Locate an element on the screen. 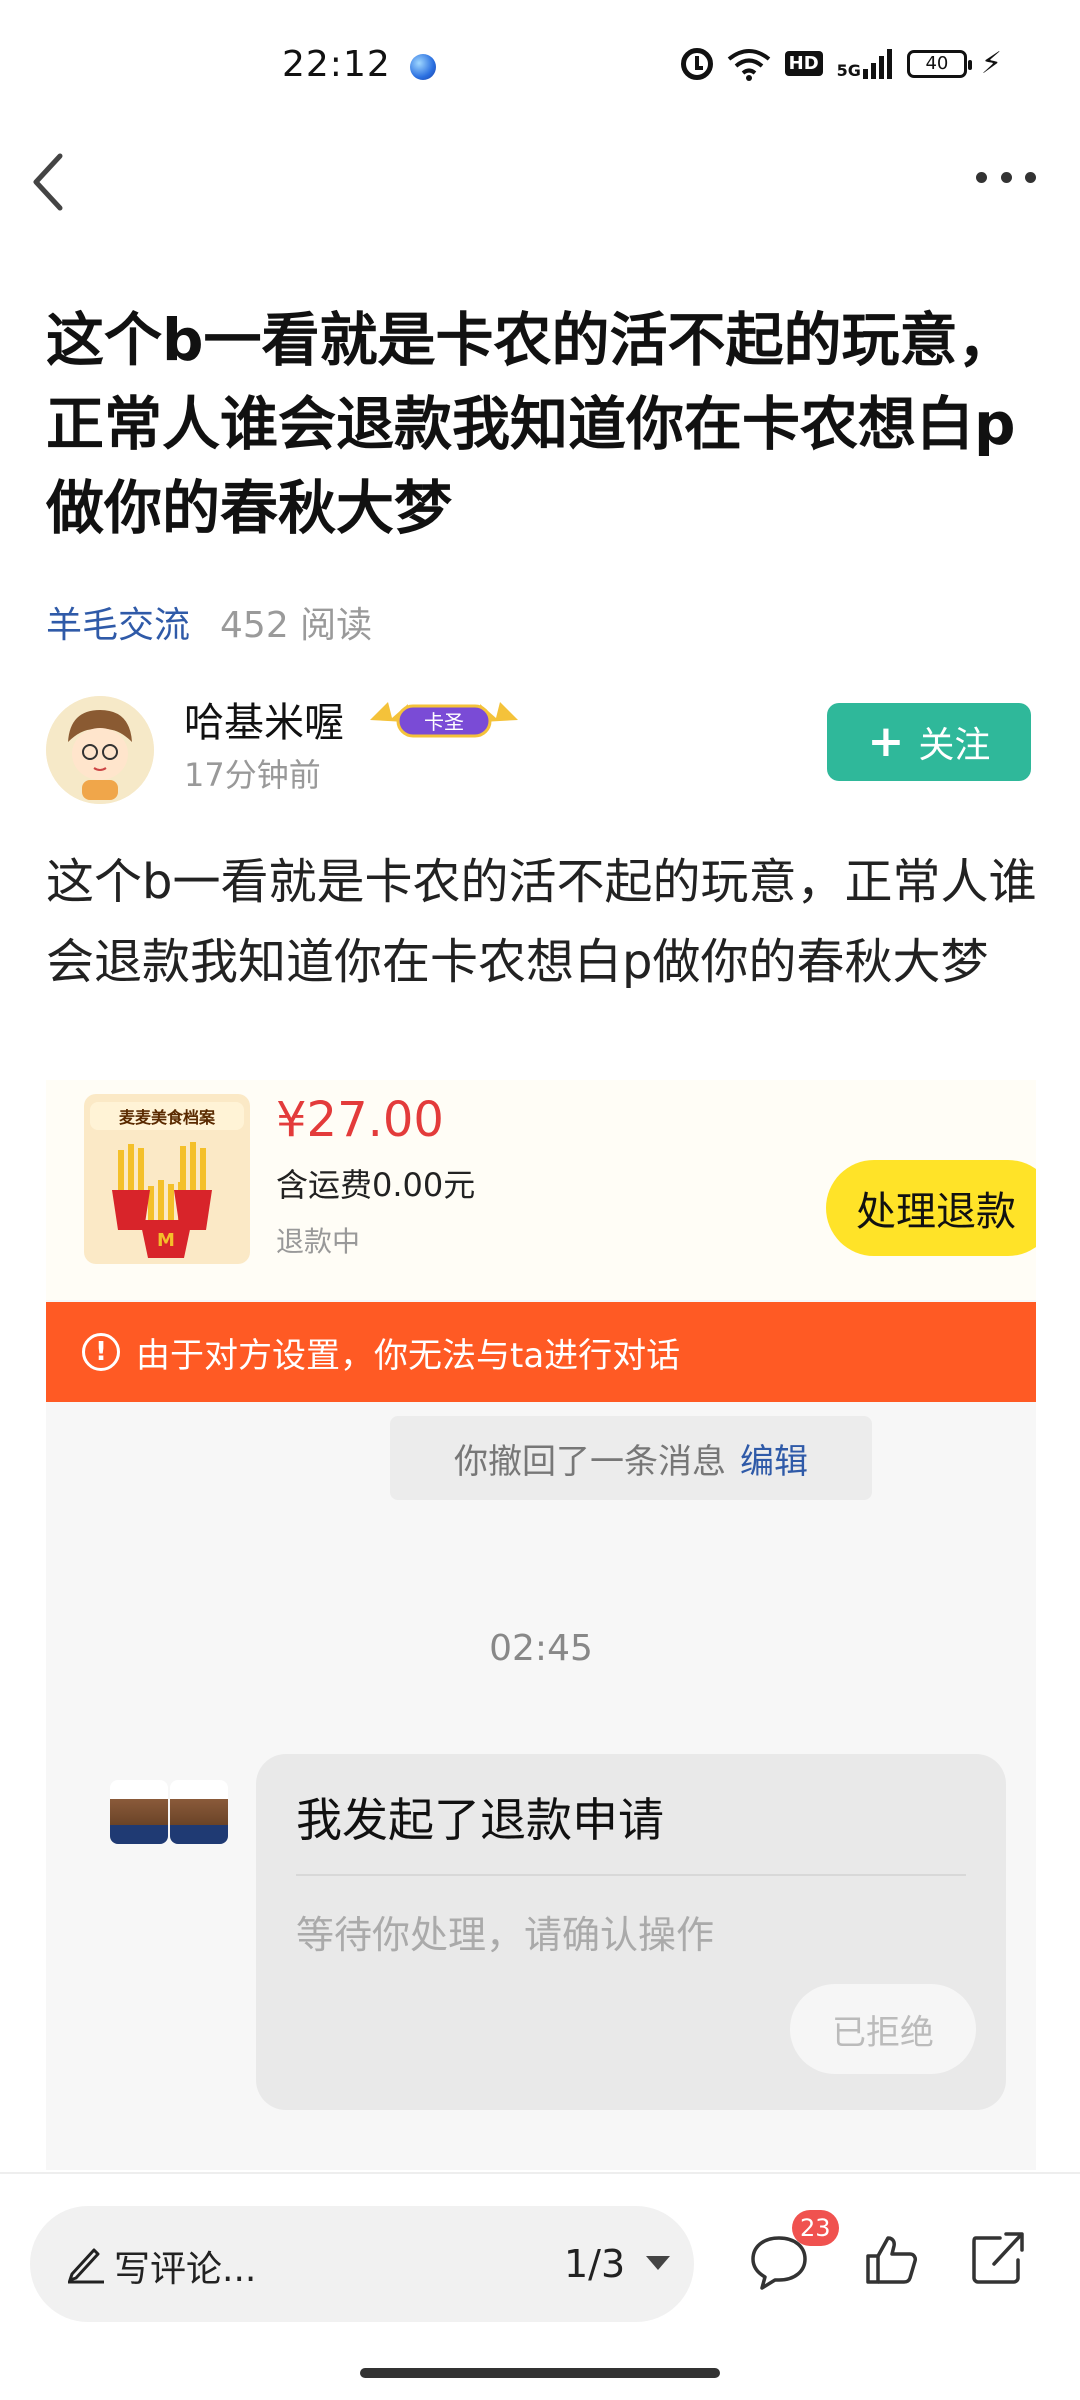 This screenshot has width=1080, height=2400. sender-avatar is located at coordinates (170, 1812).